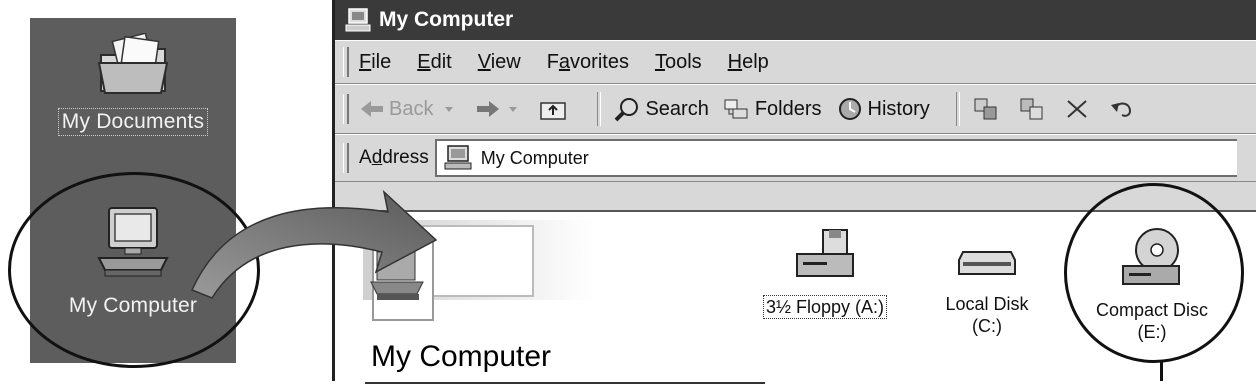  Describe the element at coordinates (372, 109) in the screenshot. I see `back-arrow-icon` at that location.